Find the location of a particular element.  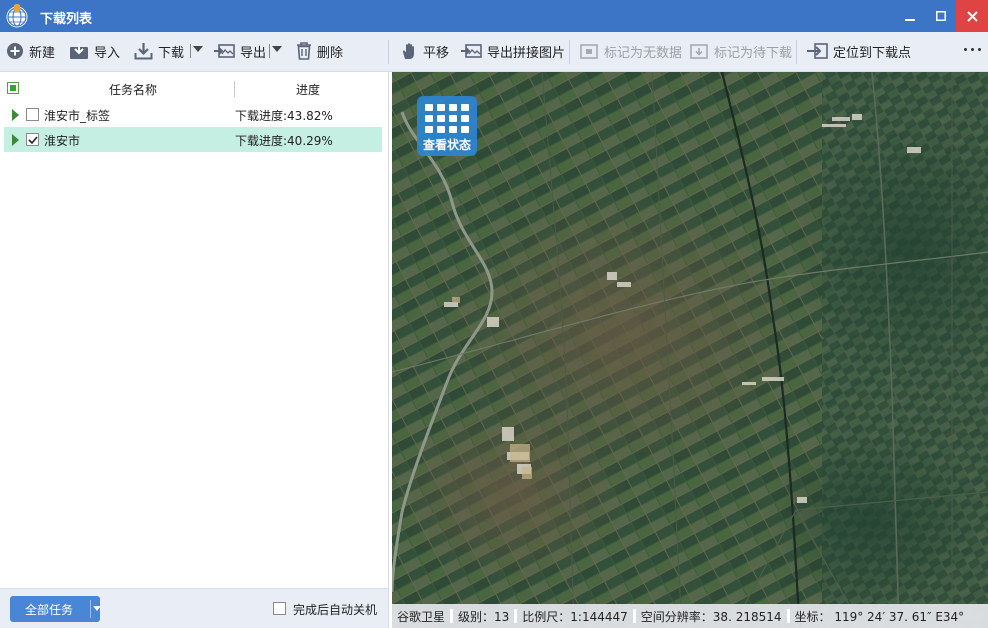

export-mosaic-label: 导出拼接图片 is located at coordinates (526, 53).